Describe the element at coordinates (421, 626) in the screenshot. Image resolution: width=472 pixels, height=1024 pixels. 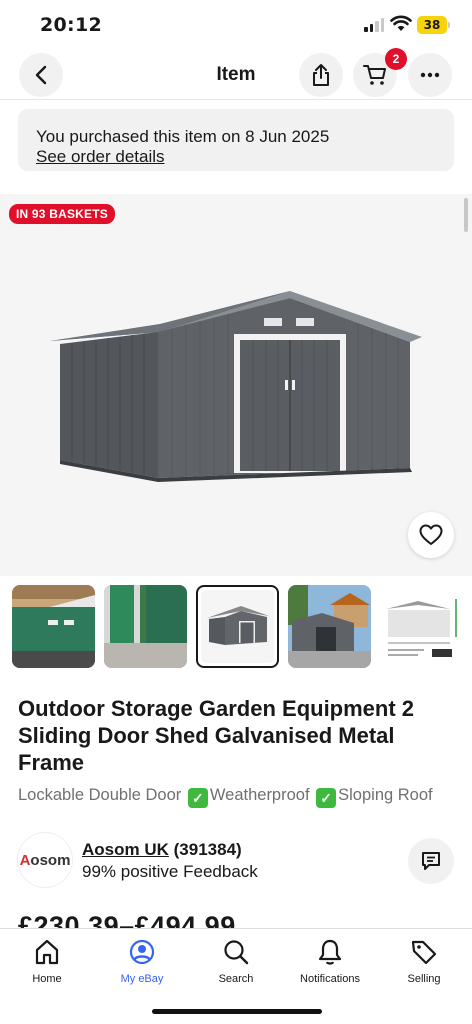
I see `thumbnail-image-dimensions` at that location.